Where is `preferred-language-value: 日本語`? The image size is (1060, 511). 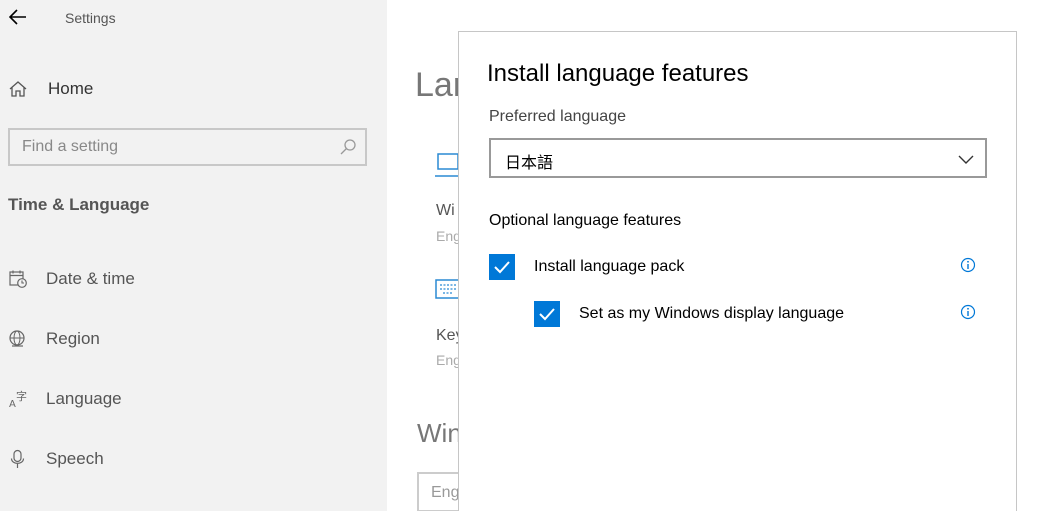
preferred-language-value: 日本語 is located at coordinates (529, 162).